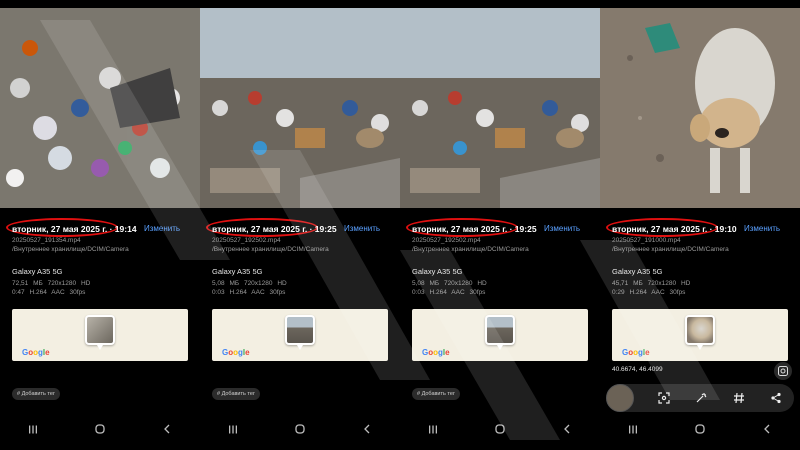 The image size is (800, 450). I want to click on file-specs-row-1: 72,51 МБ 720x1280 HD, so click(51, 283).